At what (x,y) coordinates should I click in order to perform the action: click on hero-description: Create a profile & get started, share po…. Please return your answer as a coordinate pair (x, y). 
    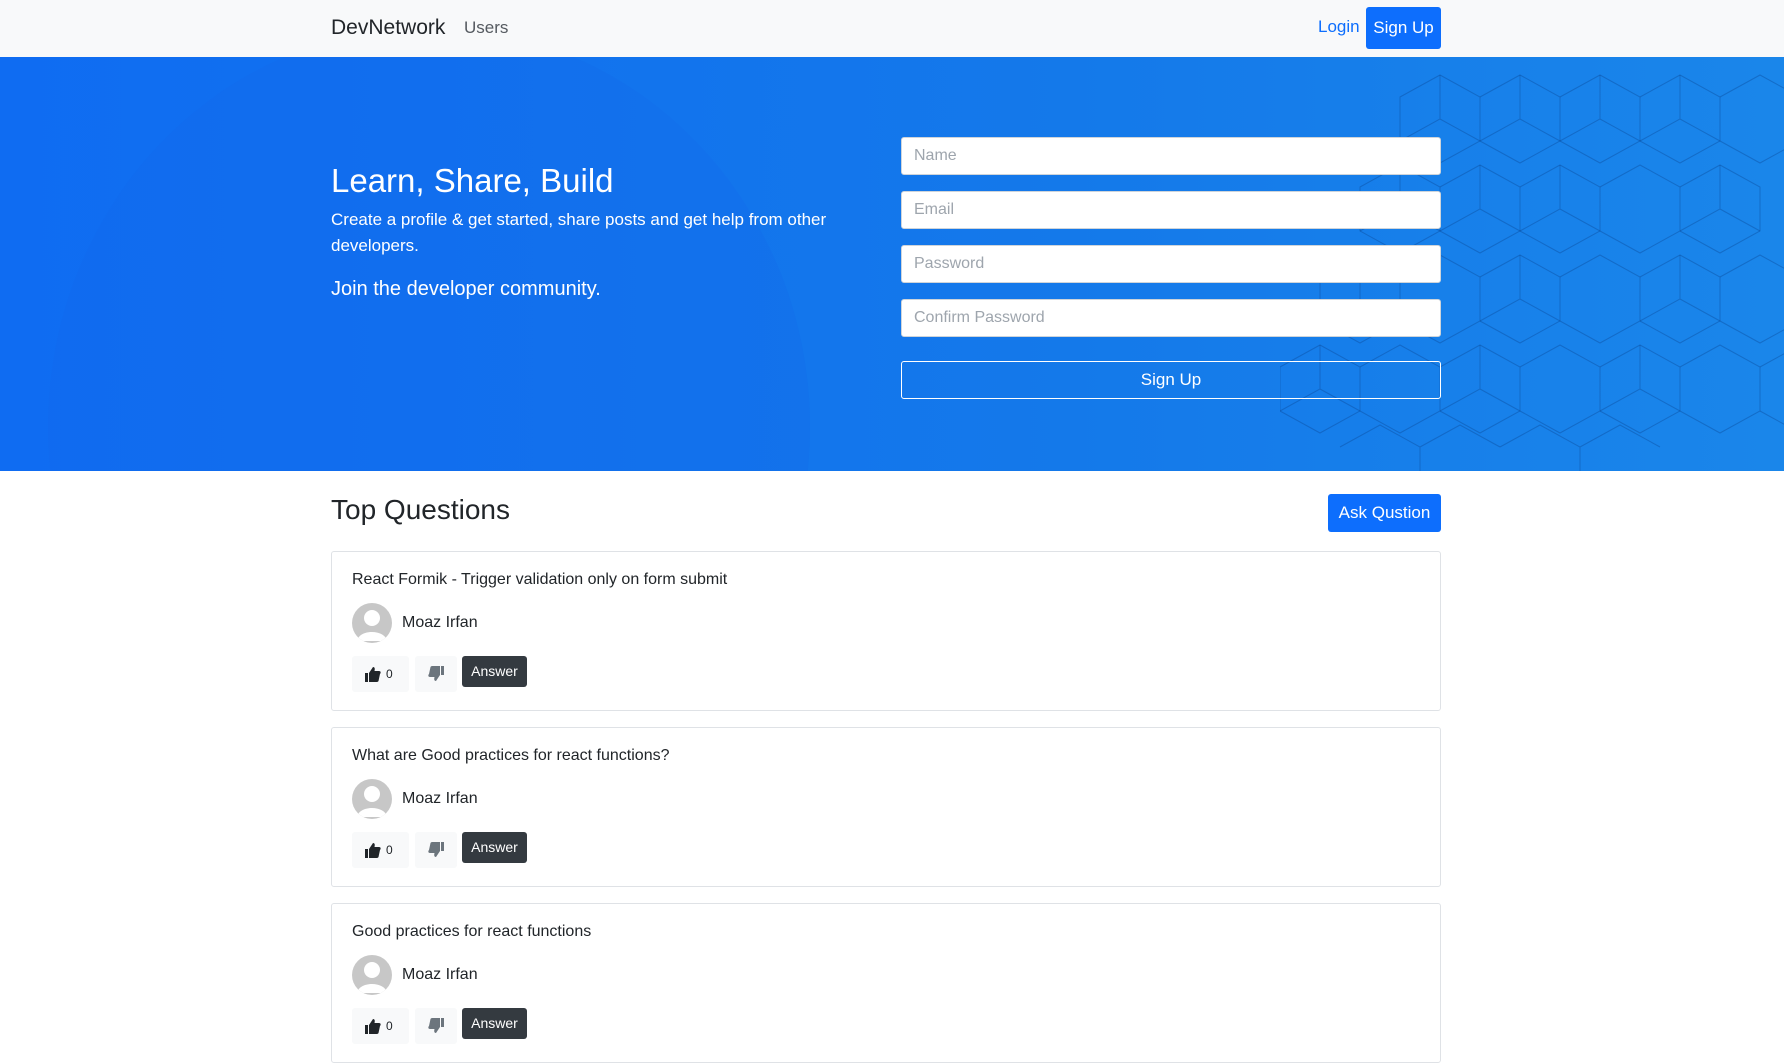
    Looking at the image, I should click on (579, 232).